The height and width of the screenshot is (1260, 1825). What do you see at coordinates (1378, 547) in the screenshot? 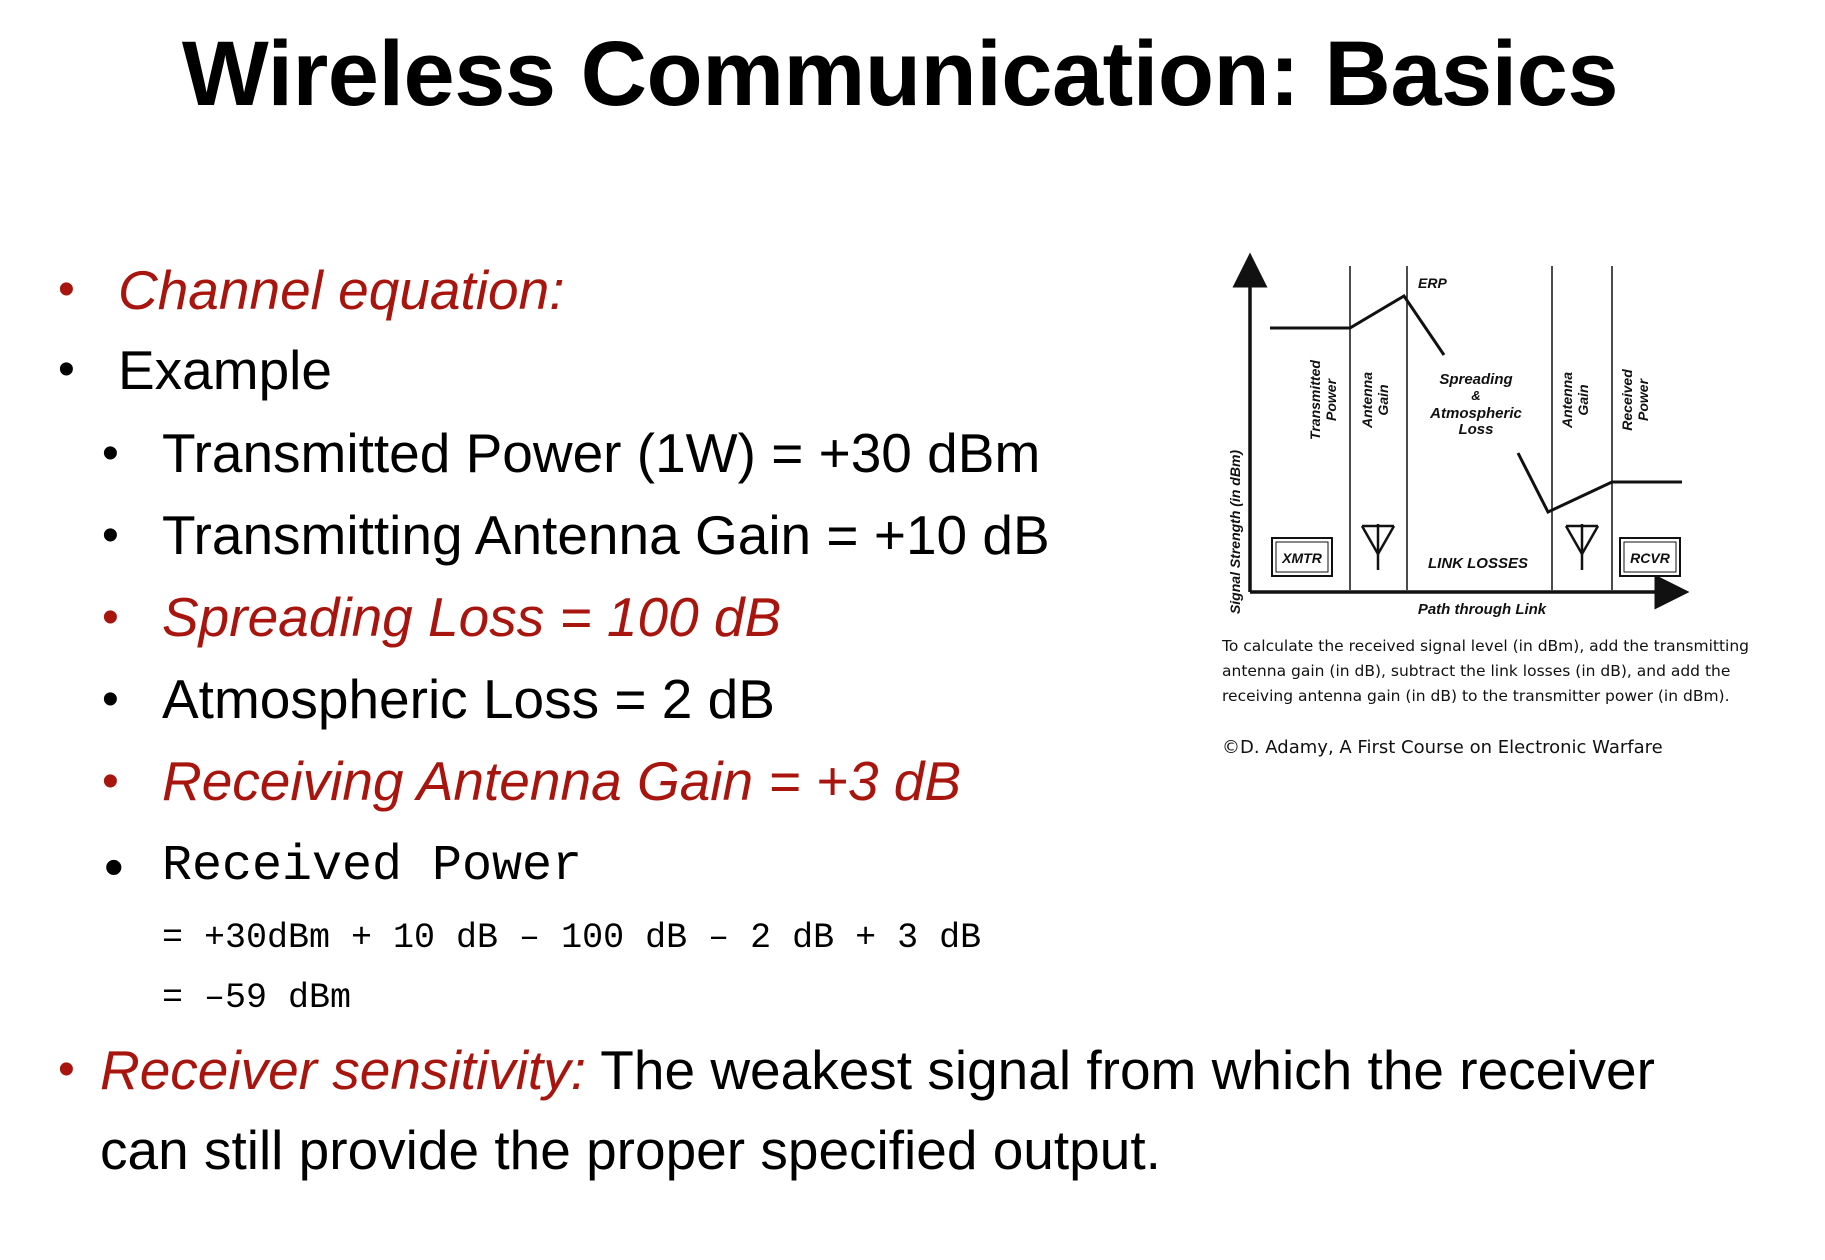
I see `tx-antenna-icon` at bounding box center [1378, 547].